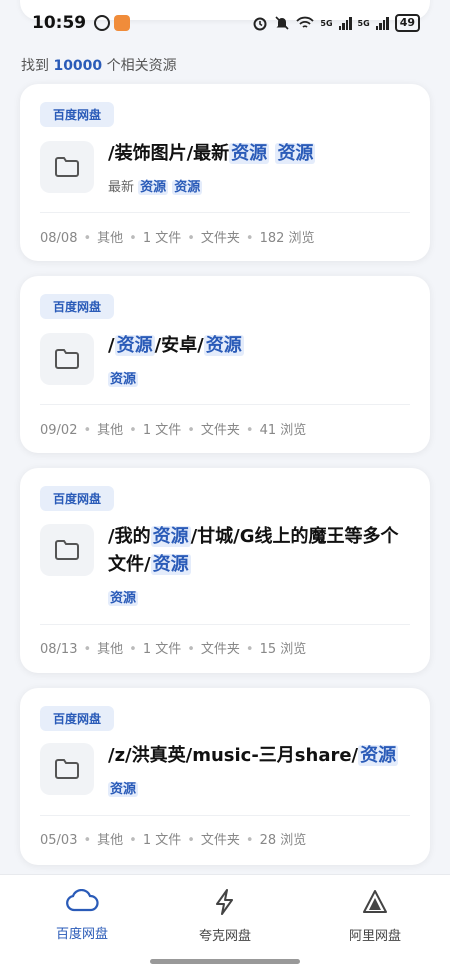 This screenshot has height=974, width=450. What do you see at coordinates (122, 23) in the screenshot?
I see `app-badge-icon` at bounding box center [122, 23].